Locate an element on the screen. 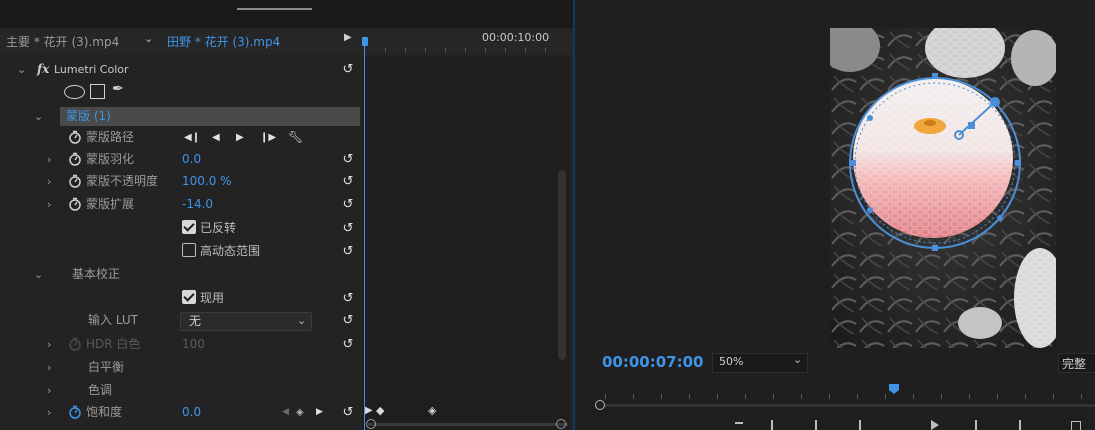  active-clip-tab: 田野 * 花开 (3).mp4 is located at coordinates (223, 41).